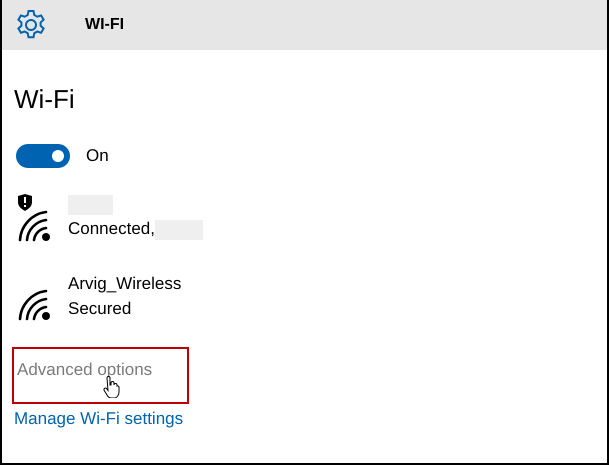 This screenshot has height=465, width=609. What do you see at coordinates (45, 100) in the screenshot?
I see `page-title: Wi-Fi` at bounding box center [45, 100].